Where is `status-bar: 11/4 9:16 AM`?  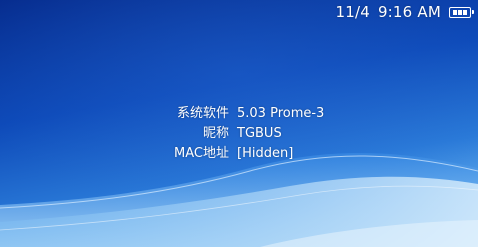 status-bar: 11/4 9:16 AM is located at coordinates (404, 12).